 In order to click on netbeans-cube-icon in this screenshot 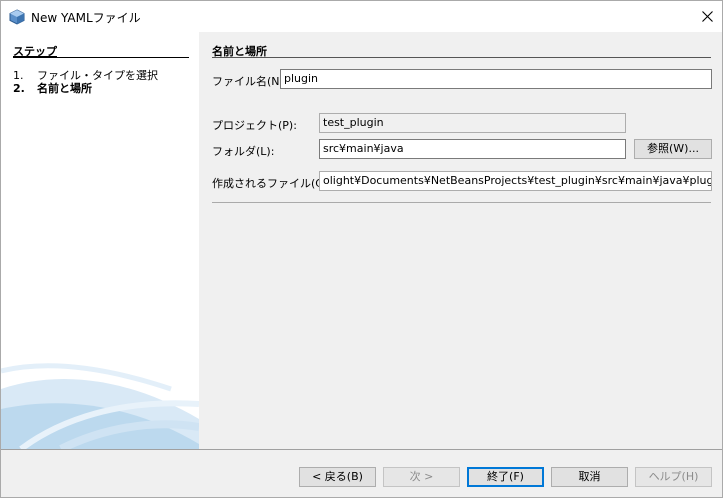, I will do `click(17, 17)`.